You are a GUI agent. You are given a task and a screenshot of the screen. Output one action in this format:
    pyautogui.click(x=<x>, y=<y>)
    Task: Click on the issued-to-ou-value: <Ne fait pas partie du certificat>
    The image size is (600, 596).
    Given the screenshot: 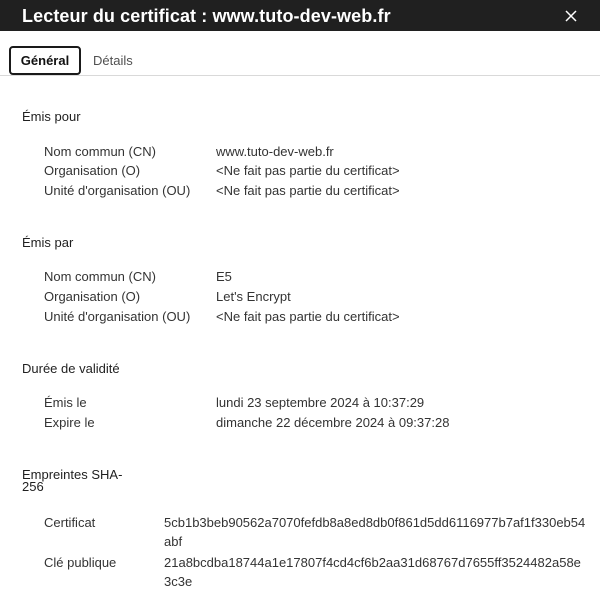 What is the action you would take?
    pyautogui.click(x=308, y=190)
    